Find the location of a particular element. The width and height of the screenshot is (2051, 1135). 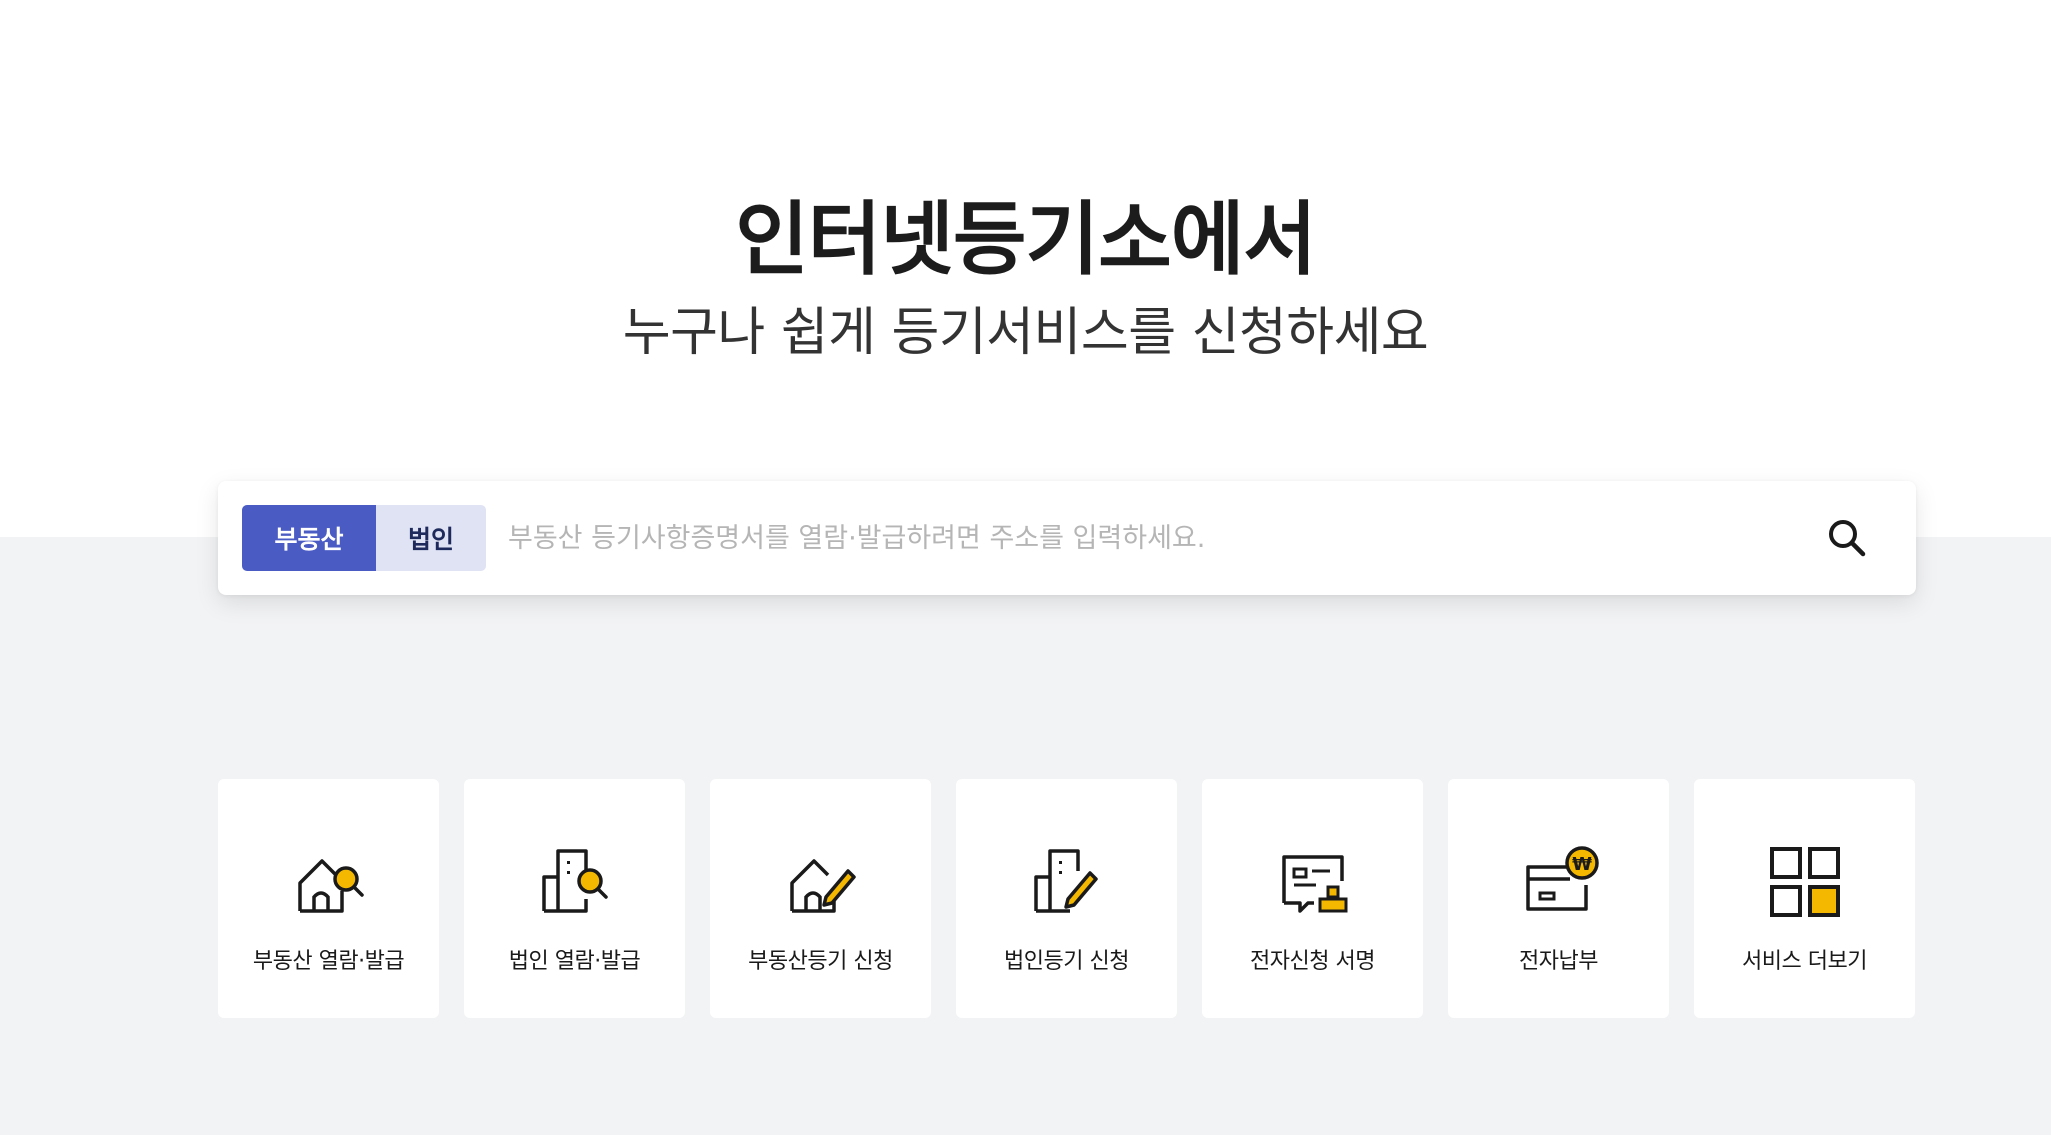

search-tab-group: 부동산 법인 is located at coordinates (364, 538).